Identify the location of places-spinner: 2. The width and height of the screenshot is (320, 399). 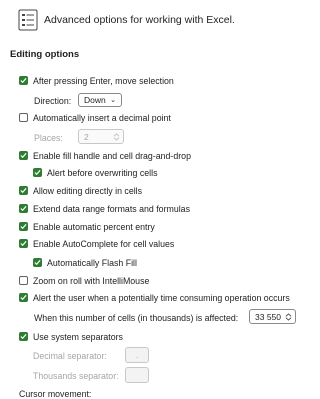
(101, 136).